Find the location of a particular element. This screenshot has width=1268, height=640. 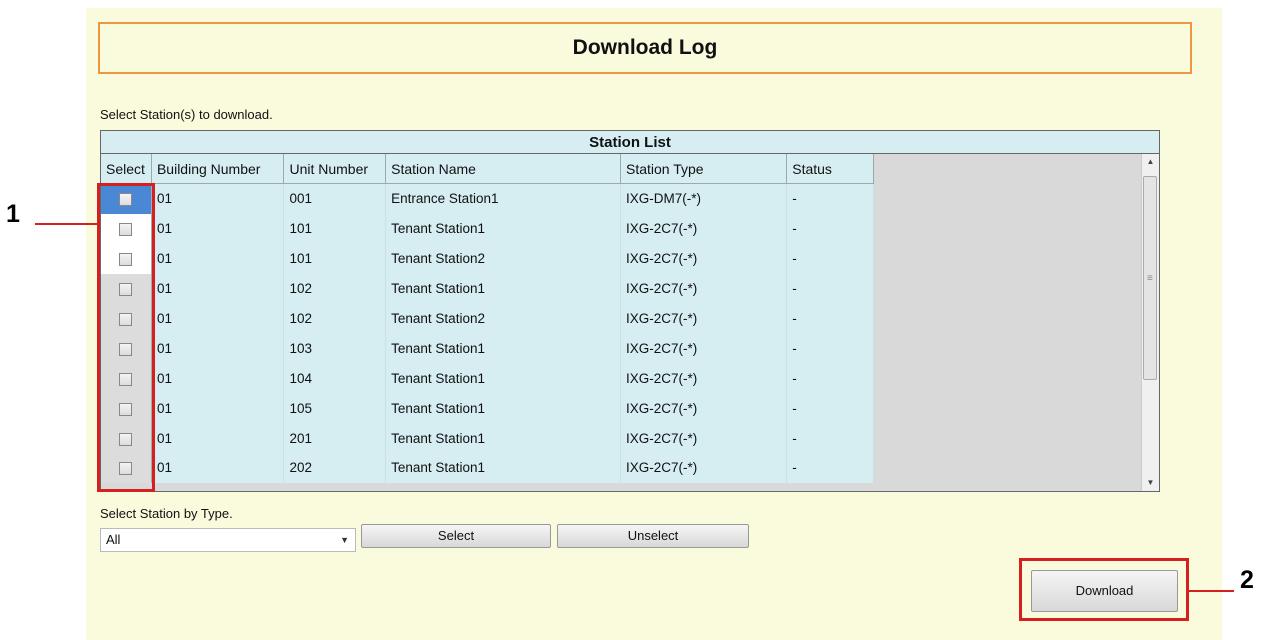

select-by-type-hint: Select Station by Type. is located at coordinates (166, 513).